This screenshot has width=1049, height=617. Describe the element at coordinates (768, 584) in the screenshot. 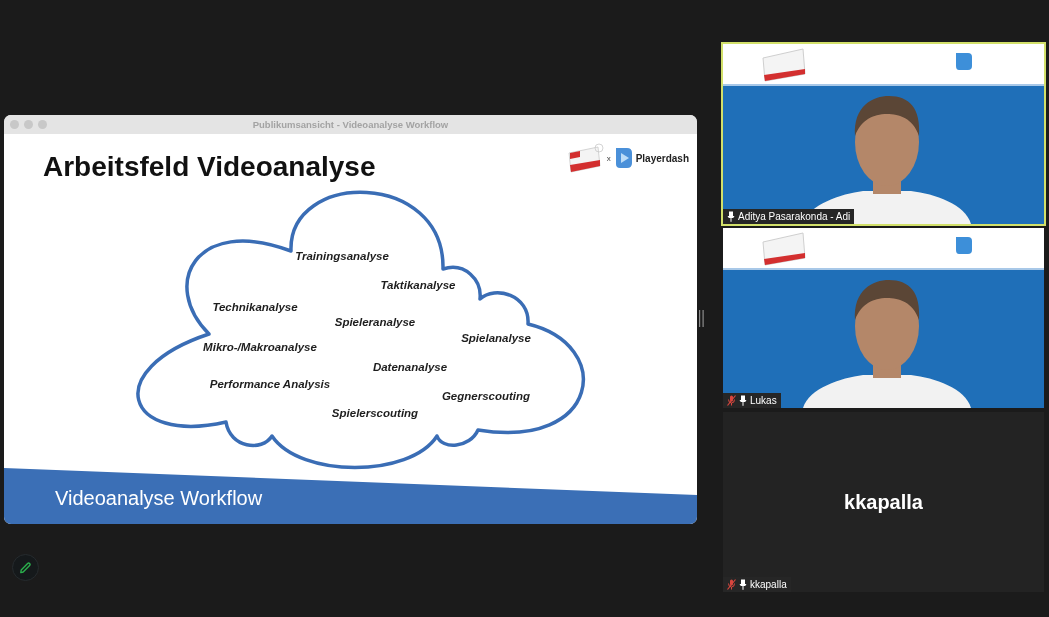

I see `participant-name: kkapalla` at that location.